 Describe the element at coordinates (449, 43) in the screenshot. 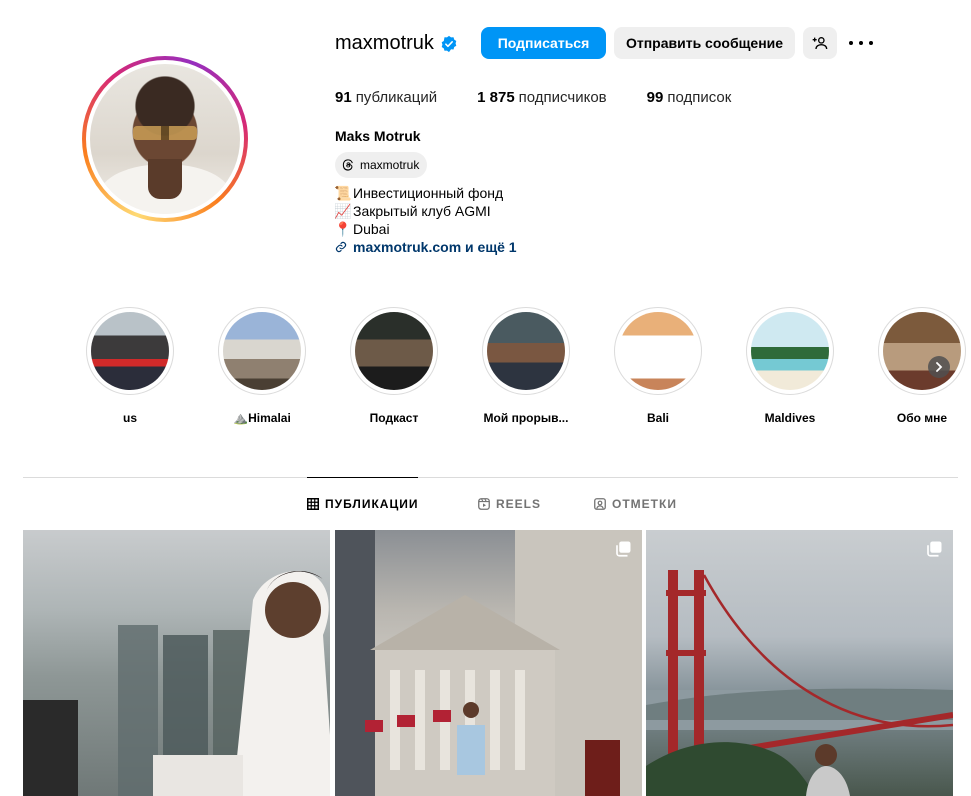

I see `verified-badge-icon` at that location.